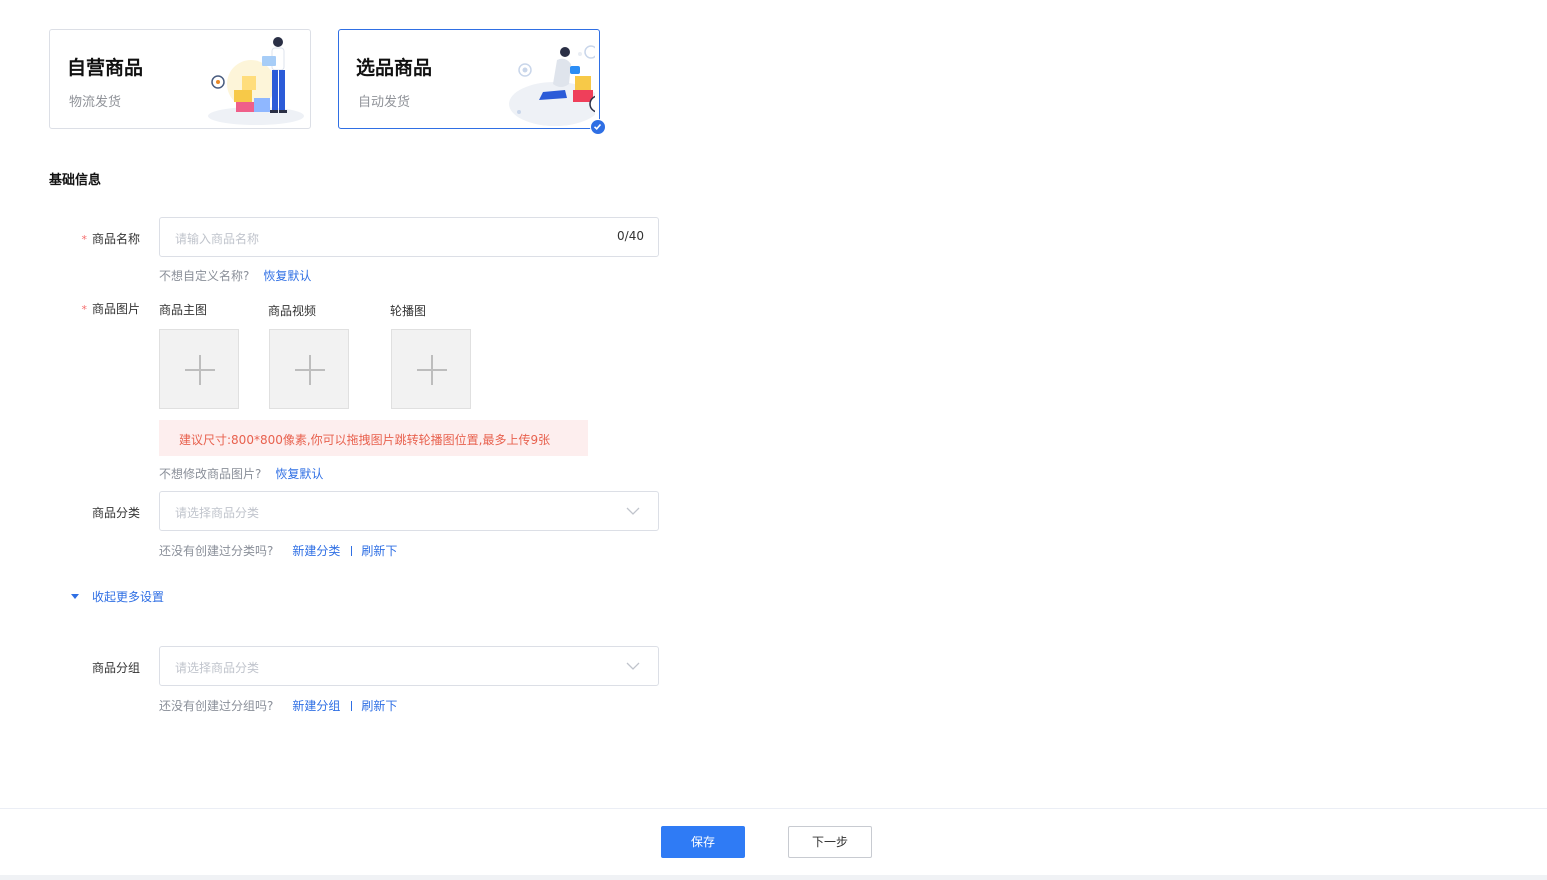 The image size is (1547, 880). Describe the element at coordinates (703, 842) in the screenshot. I see `save-button: 保存` at that location.